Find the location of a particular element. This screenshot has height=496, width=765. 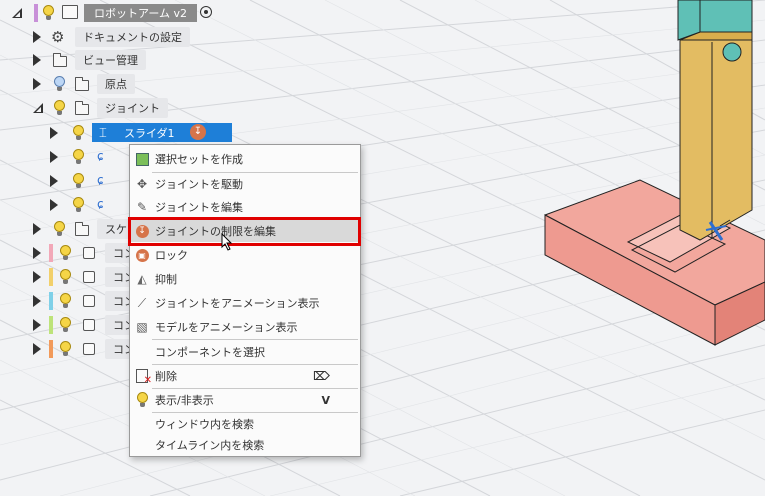

joint-limit-badge-icon: ↧ is located at coordinates (198, 132).